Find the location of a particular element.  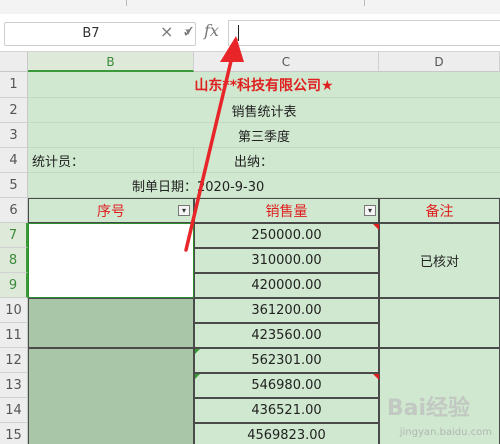

text-caret is located at coordinates (238, 33).